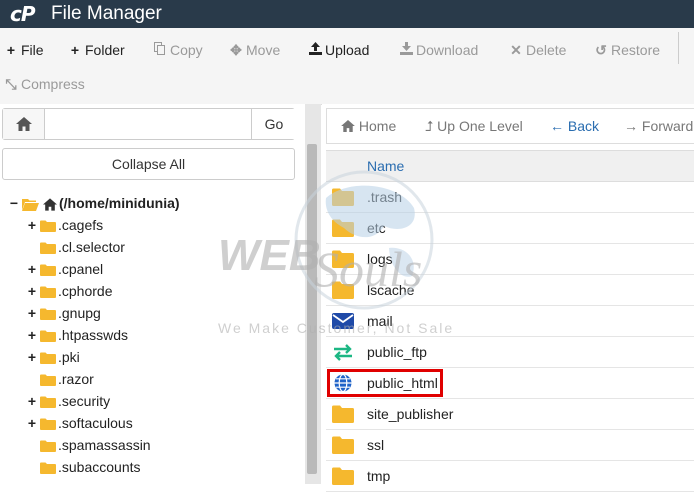  Describe the element at coordinates (14, 203) in the screenshot. I see `collapse-toggle-icon: −` at that location.